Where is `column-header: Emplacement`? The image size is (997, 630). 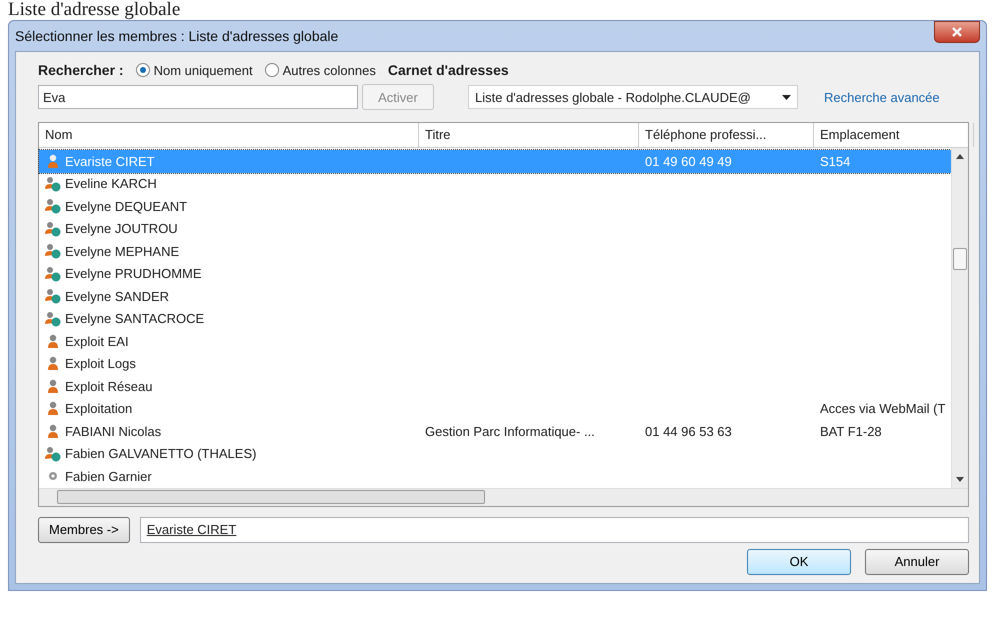 column-header: Emplacement is located at coordinates (894, 135).